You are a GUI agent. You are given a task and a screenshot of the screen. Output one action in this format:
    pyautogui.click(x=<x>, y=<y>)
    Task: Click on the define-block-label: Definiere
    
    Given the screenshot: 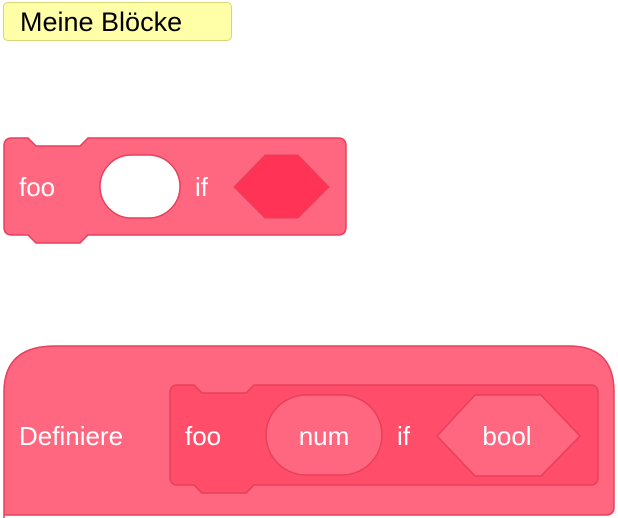 What is the action you would take?
    pyautogui.click(x=71, y=436)
    